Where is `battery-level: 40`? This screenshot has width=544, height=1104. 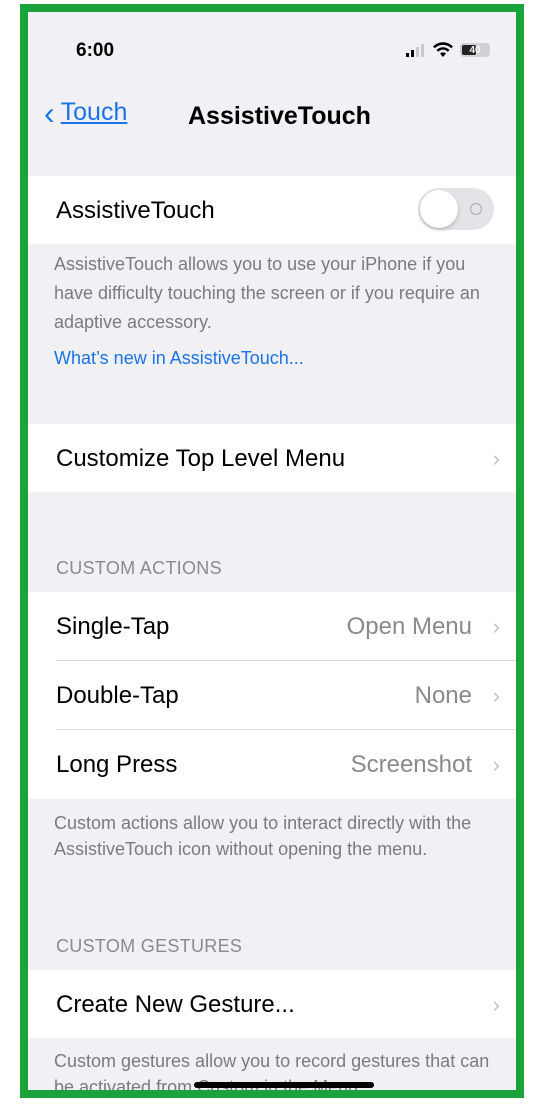 battery-level: 40 is located at coordinates (475, 50).